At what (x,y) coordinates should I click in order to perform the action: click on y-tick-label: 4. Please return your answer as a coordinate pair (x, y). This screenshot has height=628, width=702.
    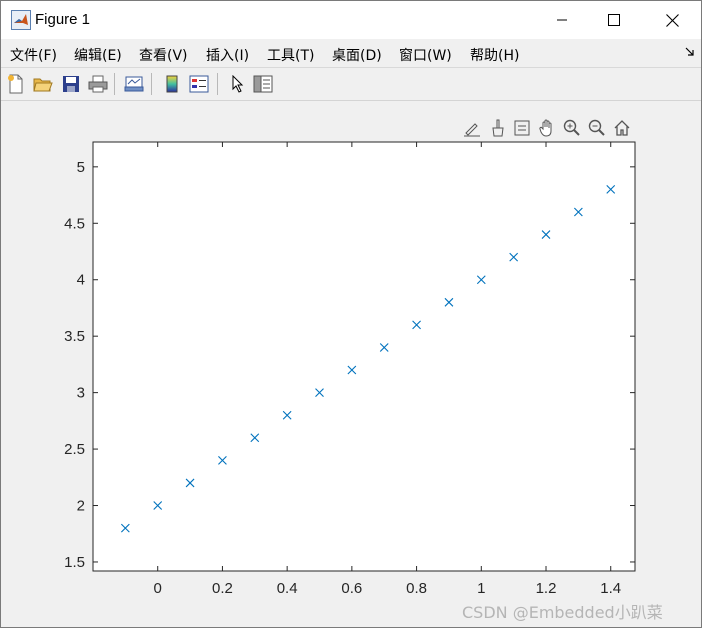
    Looking at the image, I should click on (81, 280).